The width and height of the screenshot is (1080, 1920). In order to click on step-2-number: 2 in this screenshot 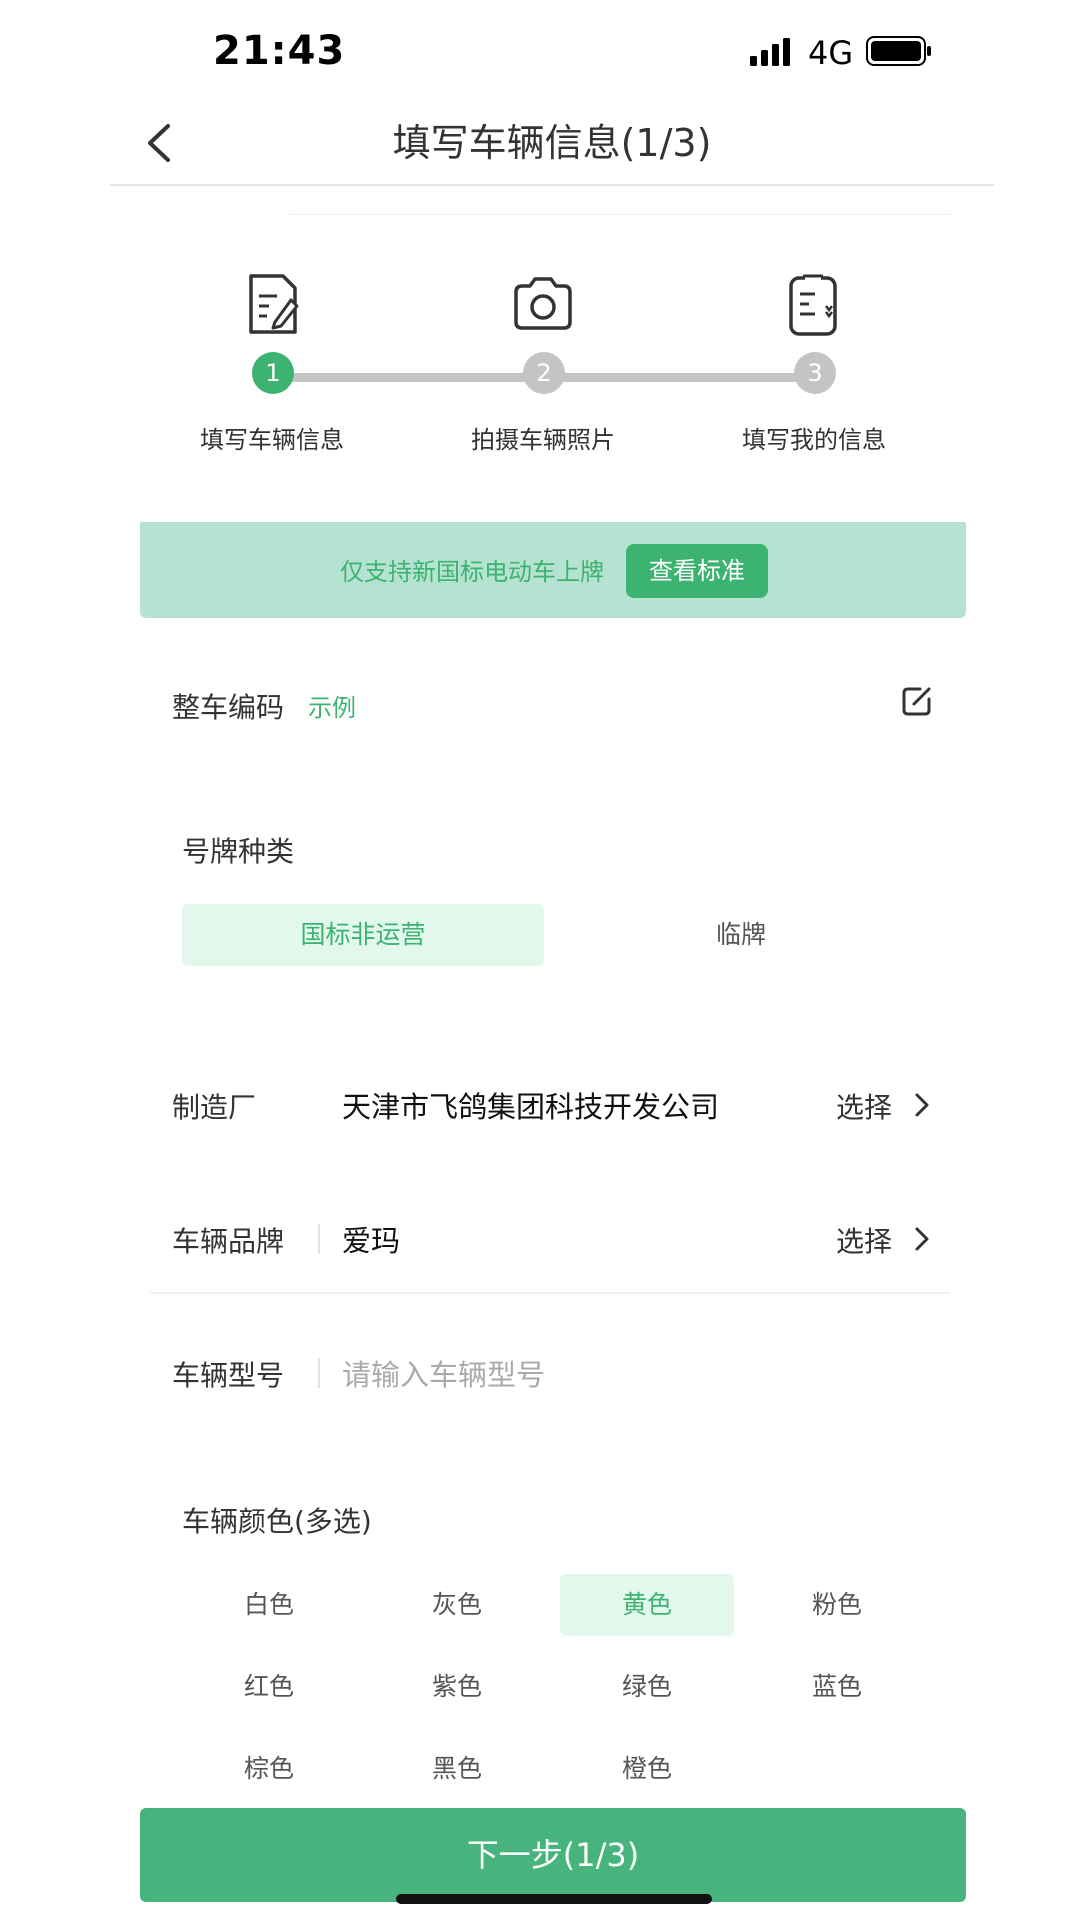, I will do `click(544, 373)`.